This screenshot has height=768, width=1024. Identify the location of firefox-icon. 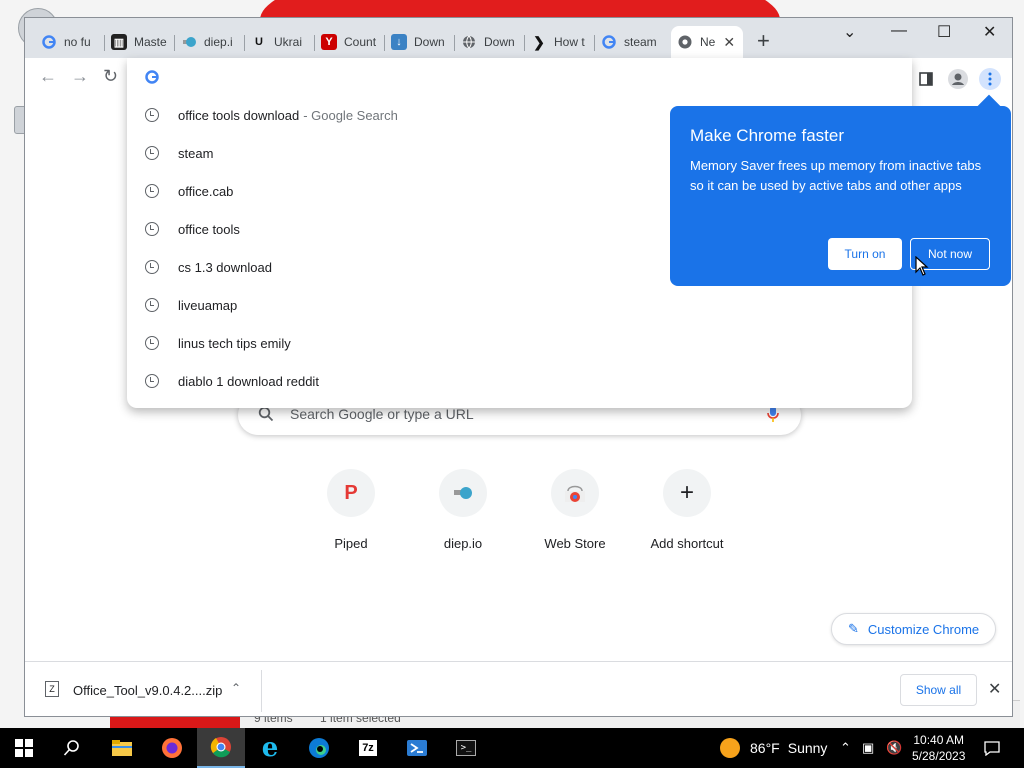
(172, 748).